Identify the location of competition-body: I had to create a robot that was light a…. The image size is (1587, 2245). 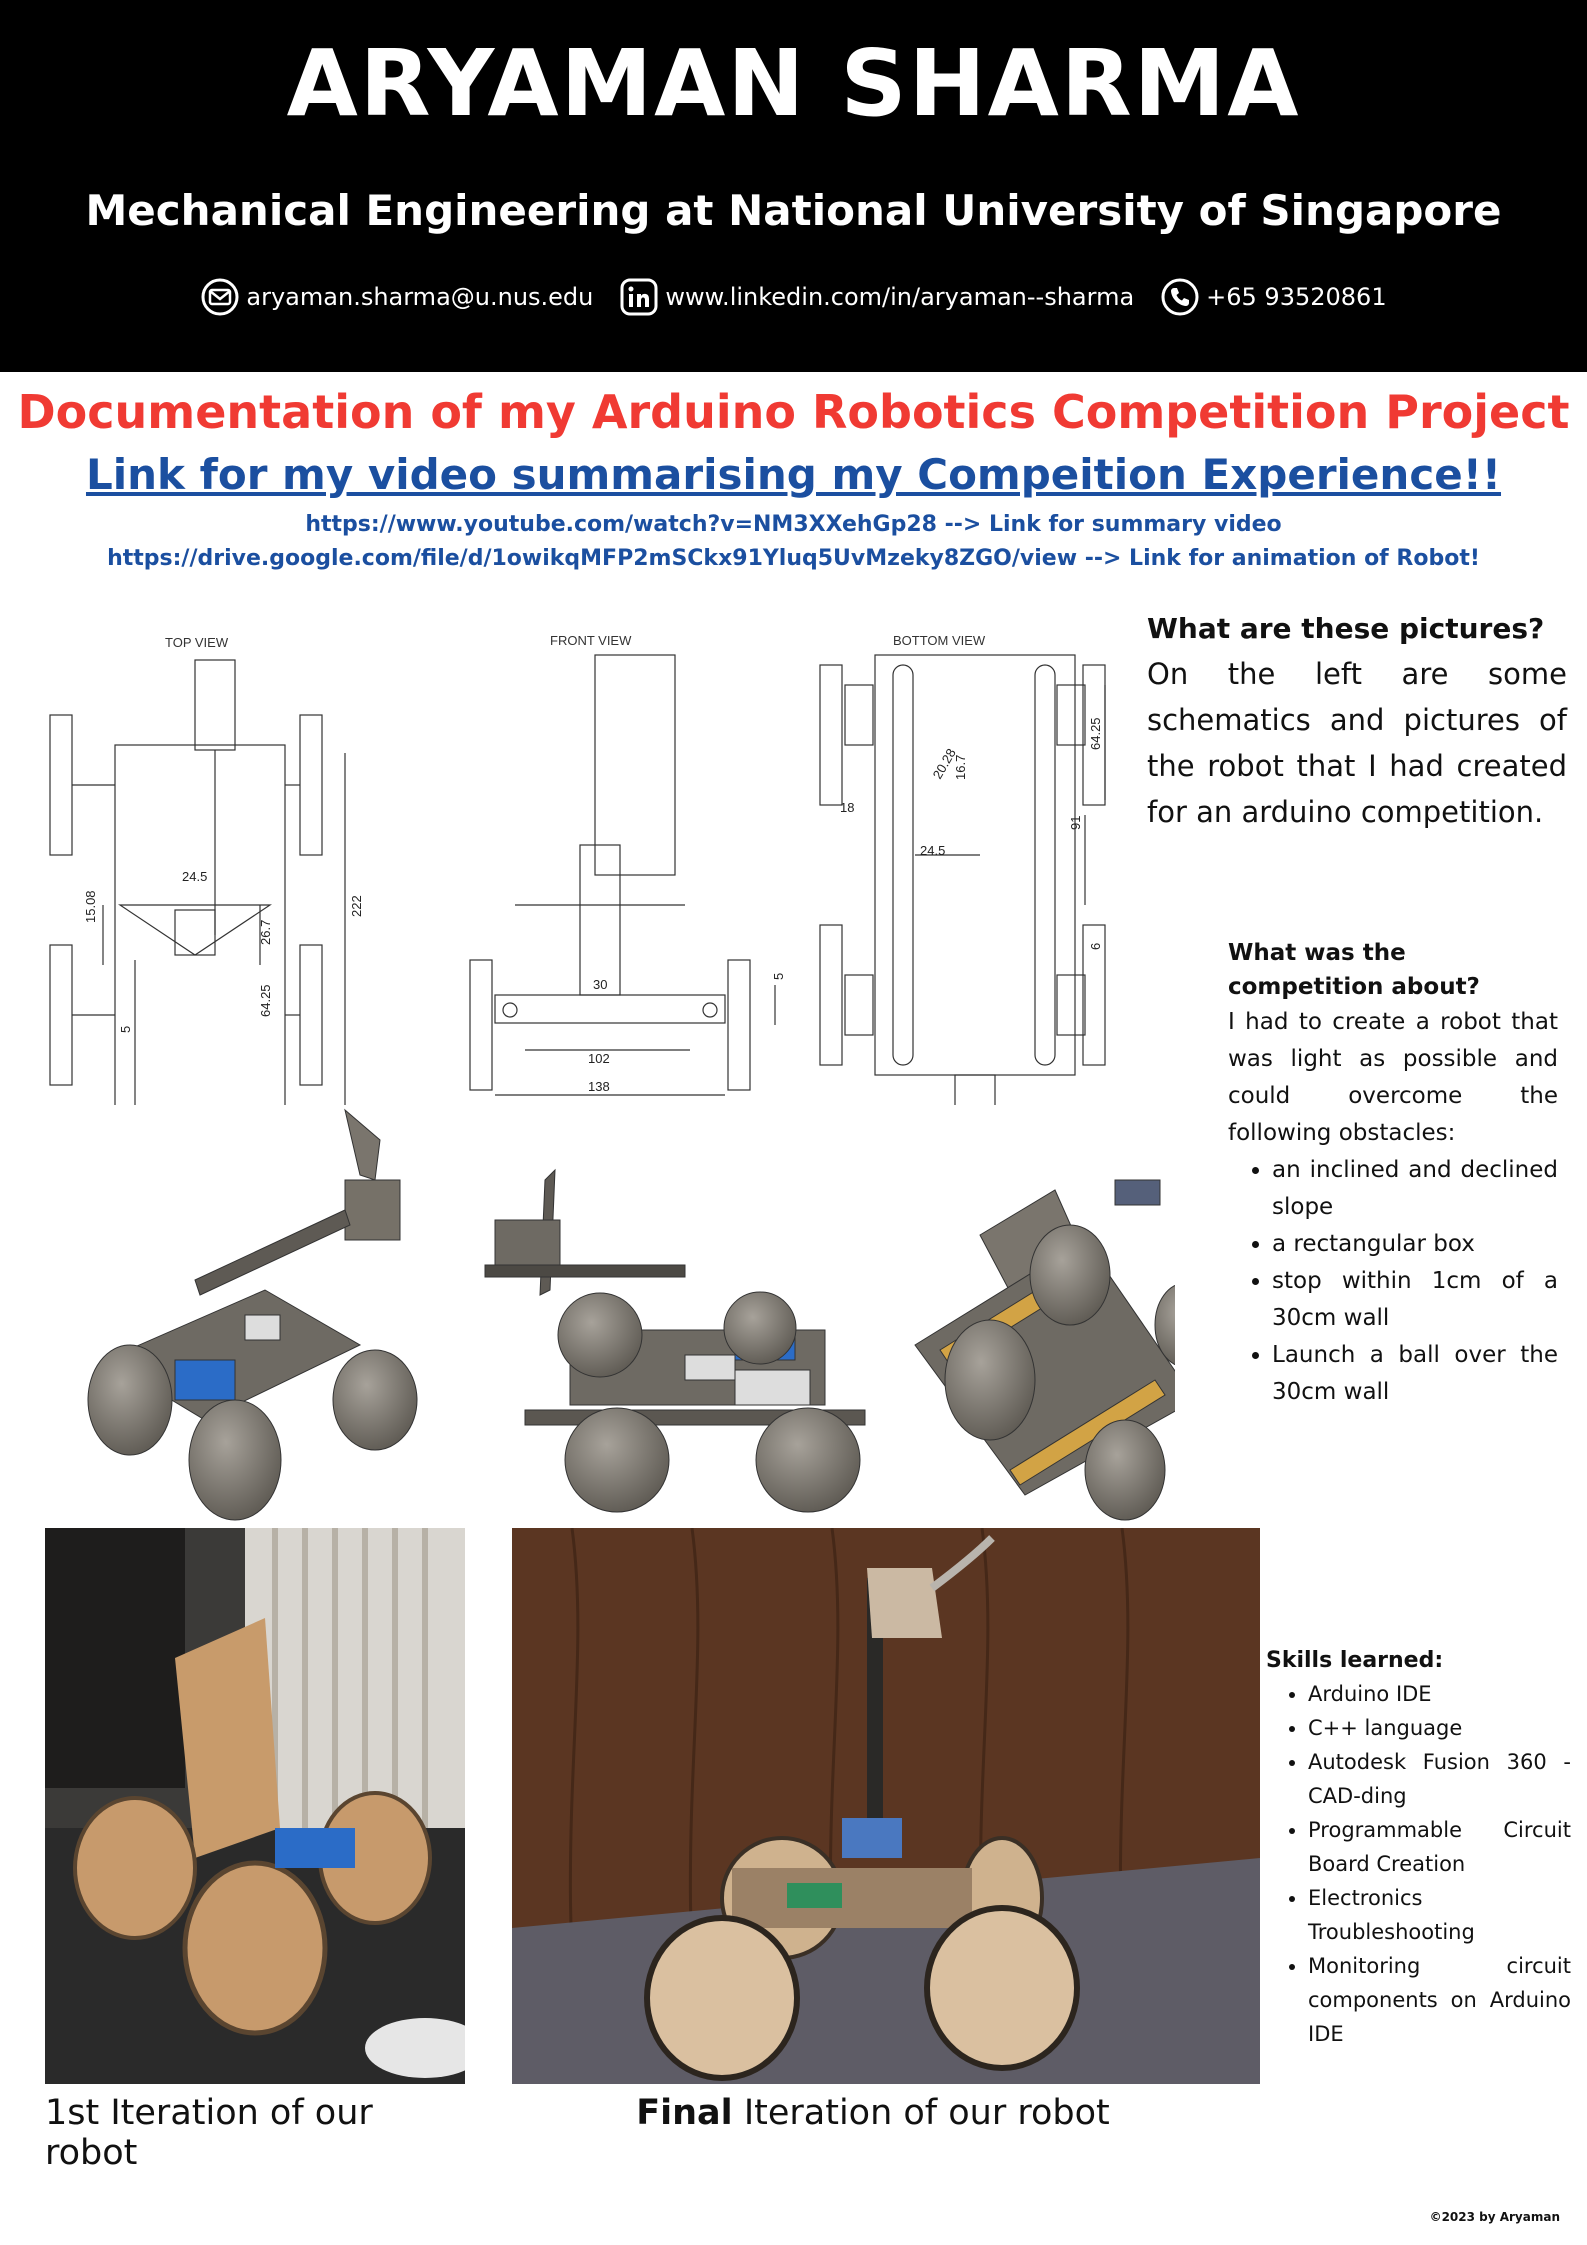
(1393, 1077).